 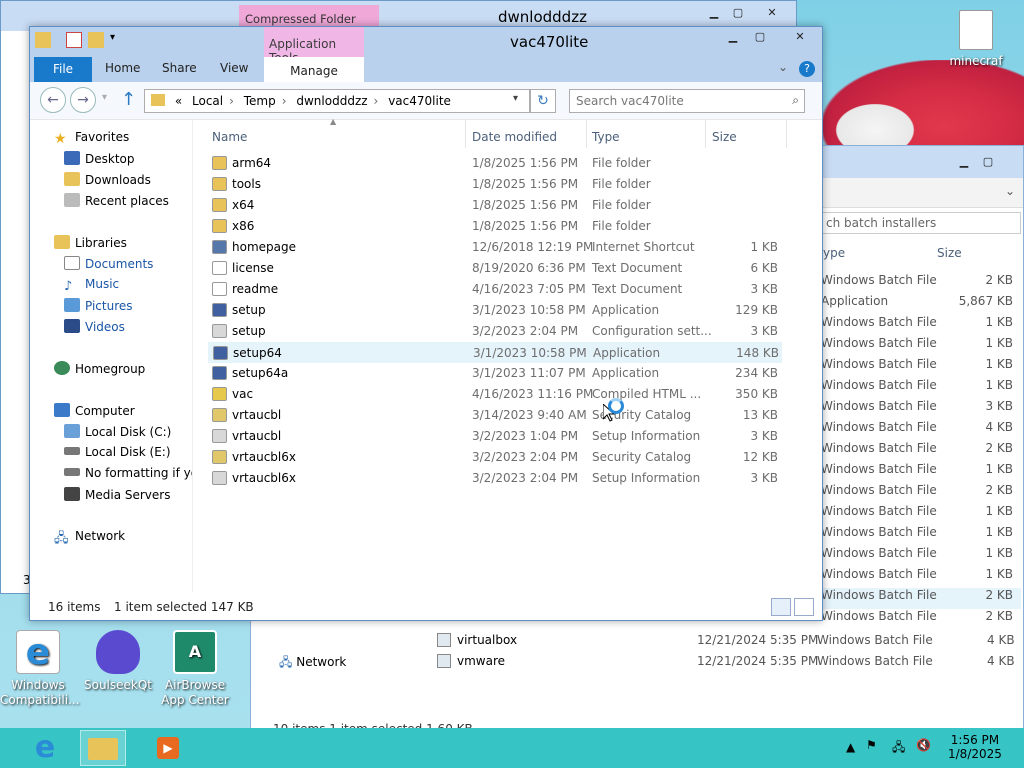 What do you see at coordinates (117, 497) in the screenshot?
I see `nav-media-servers: Media Servers` at bounding box center [117, 497].